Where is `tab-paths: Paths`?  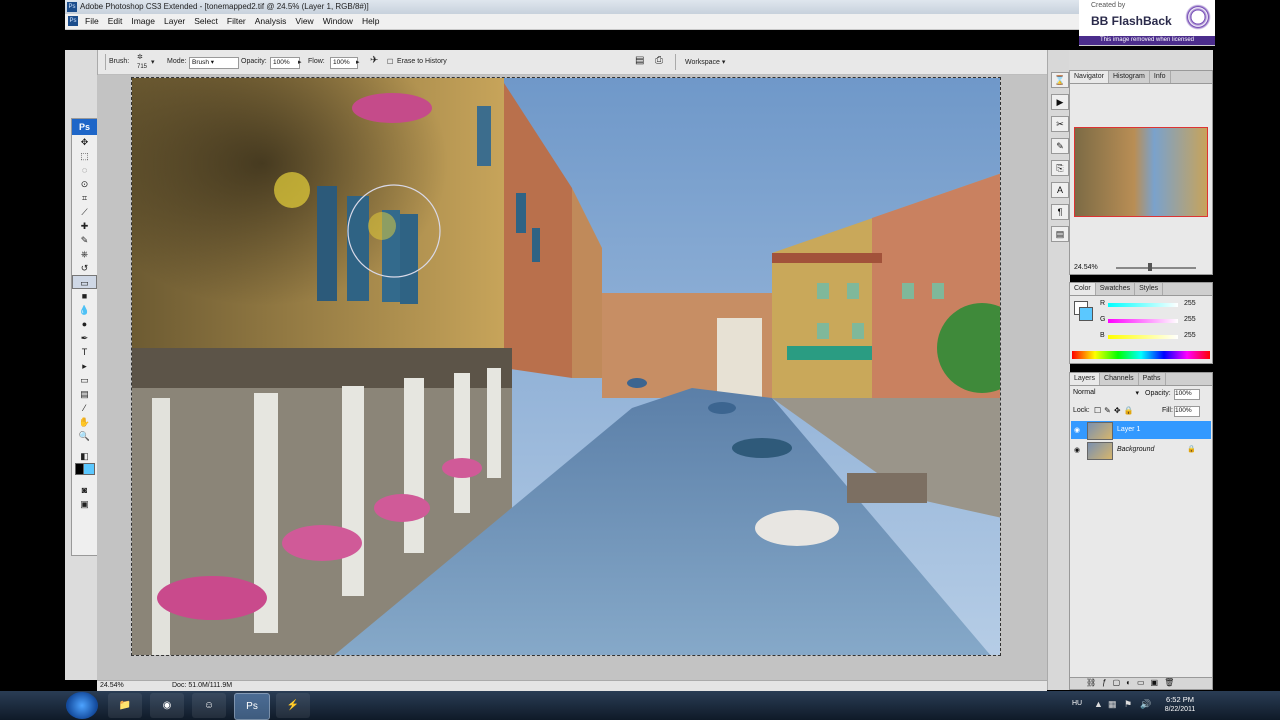
tab-paths: Paths is located at coordinates (1152, 379).